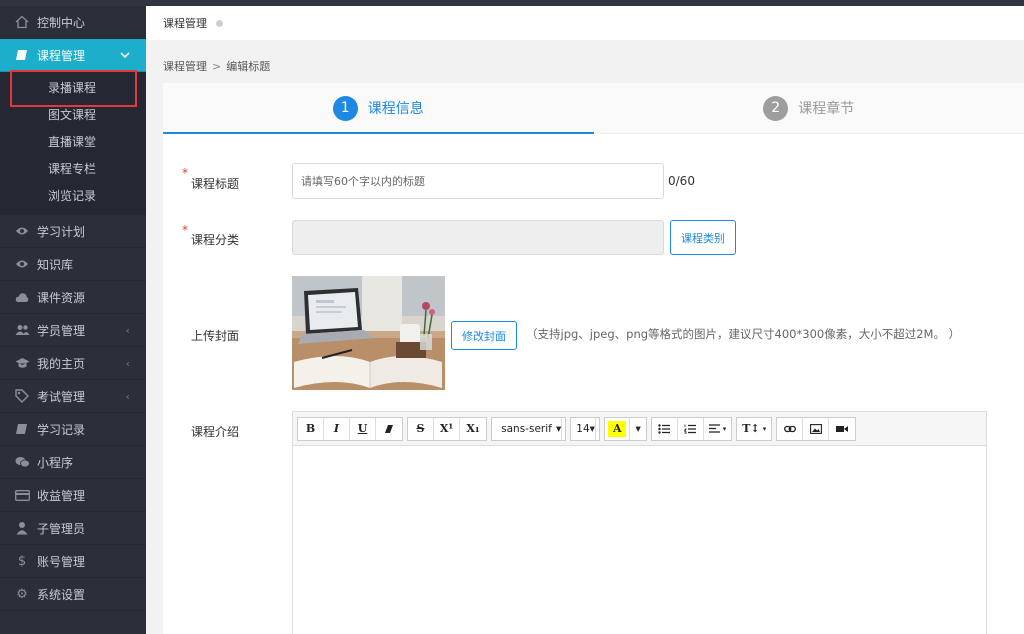 This screenshot has width=1024, height=634. Describe the element at coordinates (215, 432) in the screenshot. I see `course-intro-label: 课程介绍` at that location.